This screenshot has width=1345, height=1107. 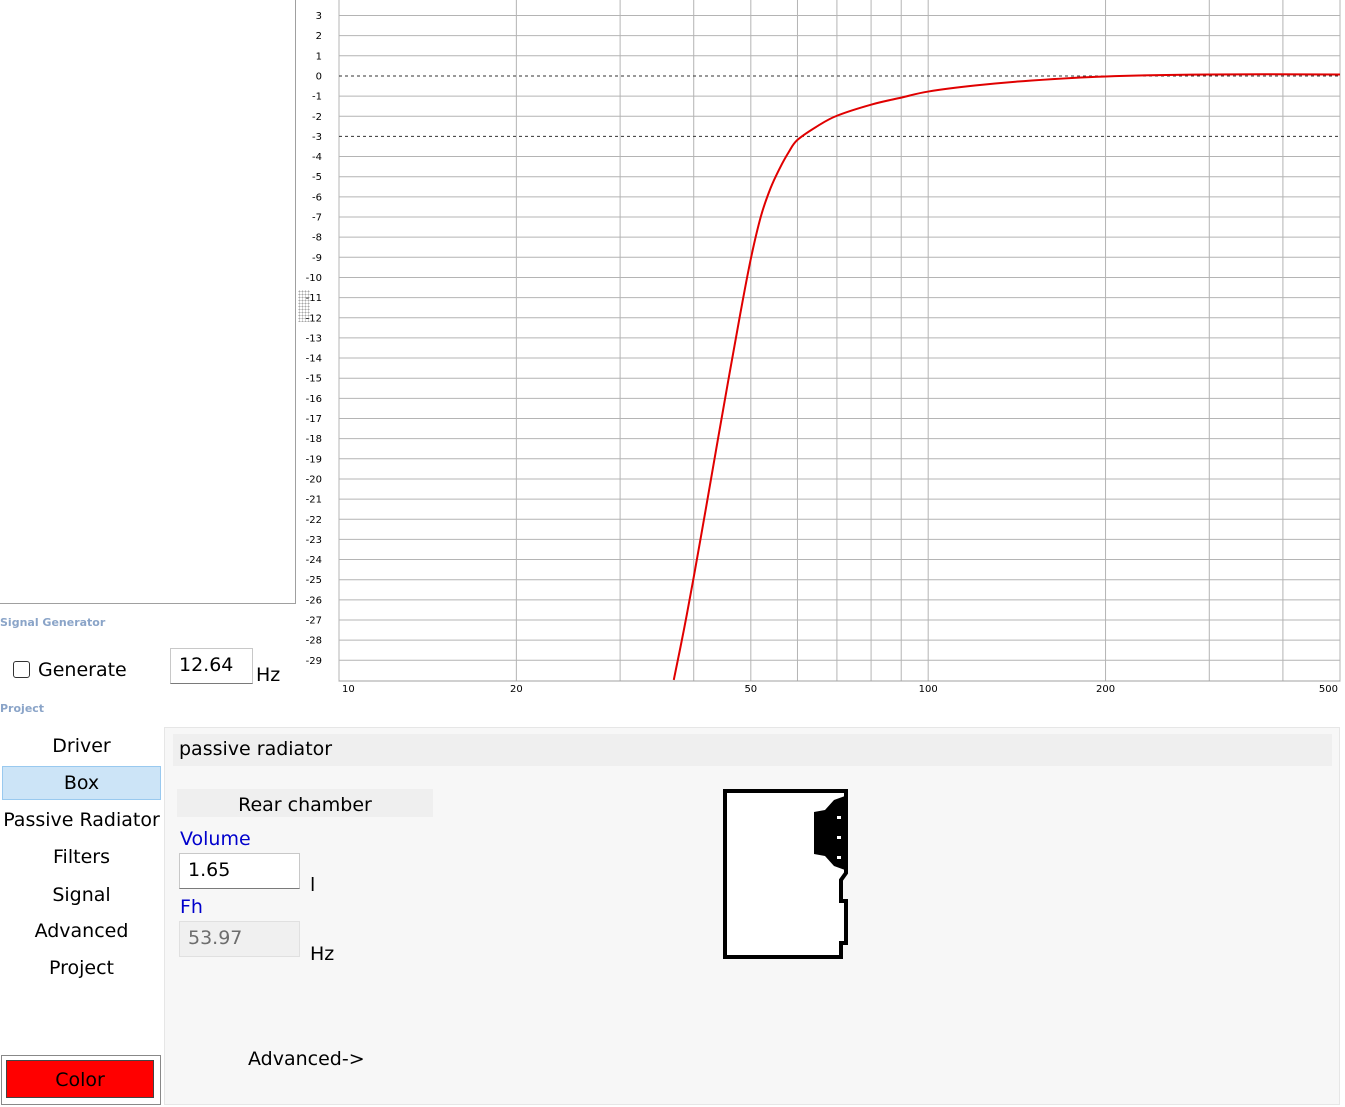 I want to click on nav-item-advanced: Advanced, so click(x=81, y=931).